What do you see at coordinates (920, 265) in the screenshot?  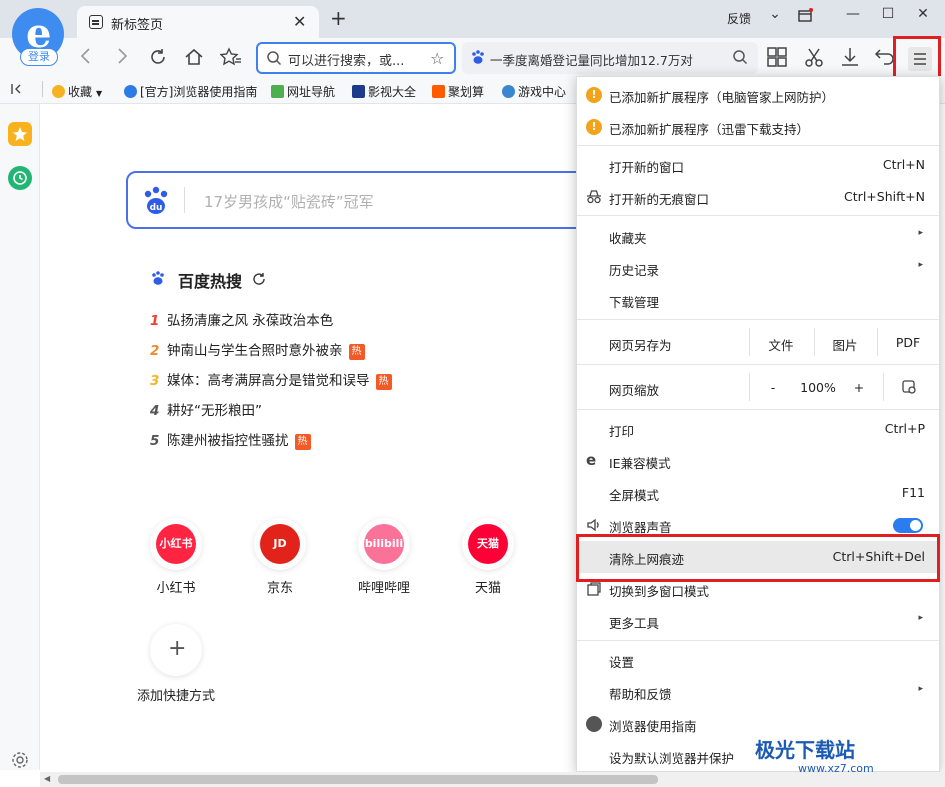 I see `submenu-arrow-icon: ▸` at bounding box center [920, 265].